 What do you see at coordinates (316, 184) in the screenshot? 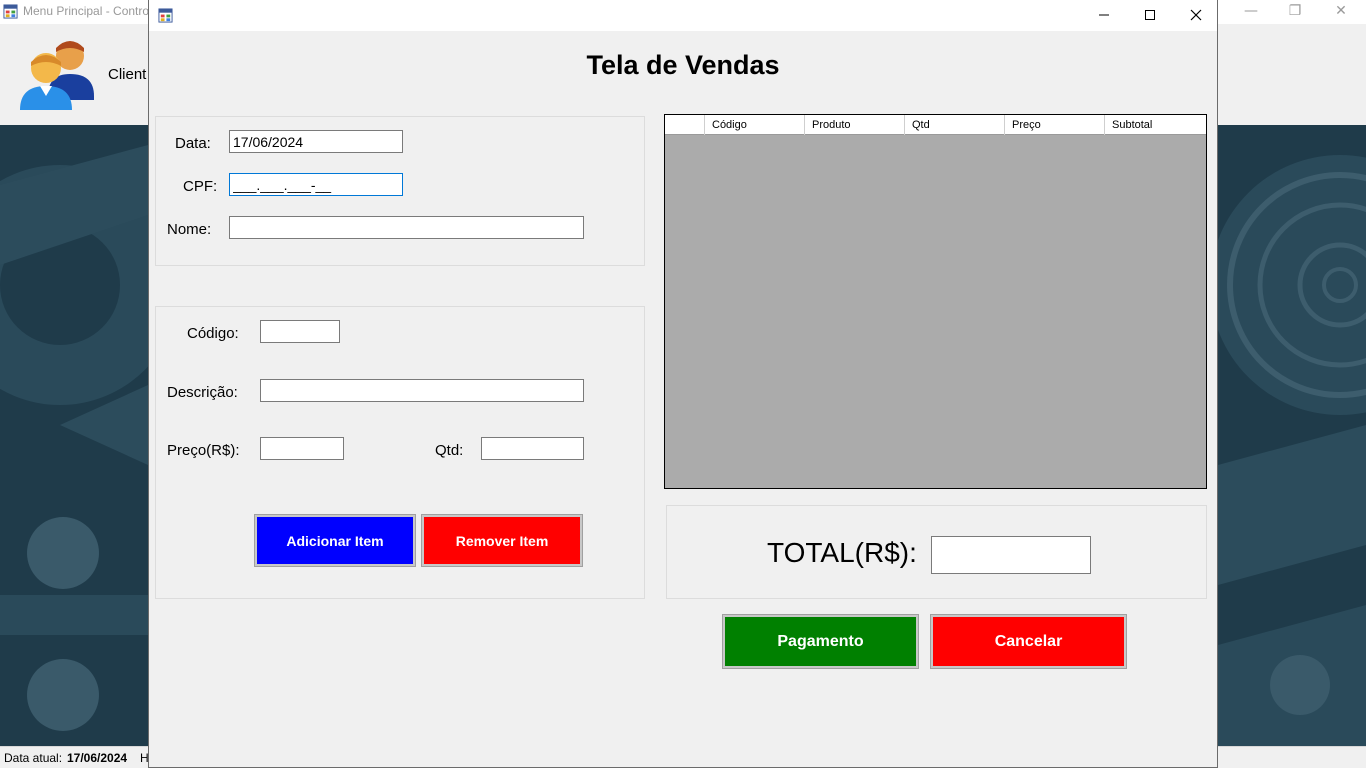
I see `cpf-field` at bounding box center [316, 184].